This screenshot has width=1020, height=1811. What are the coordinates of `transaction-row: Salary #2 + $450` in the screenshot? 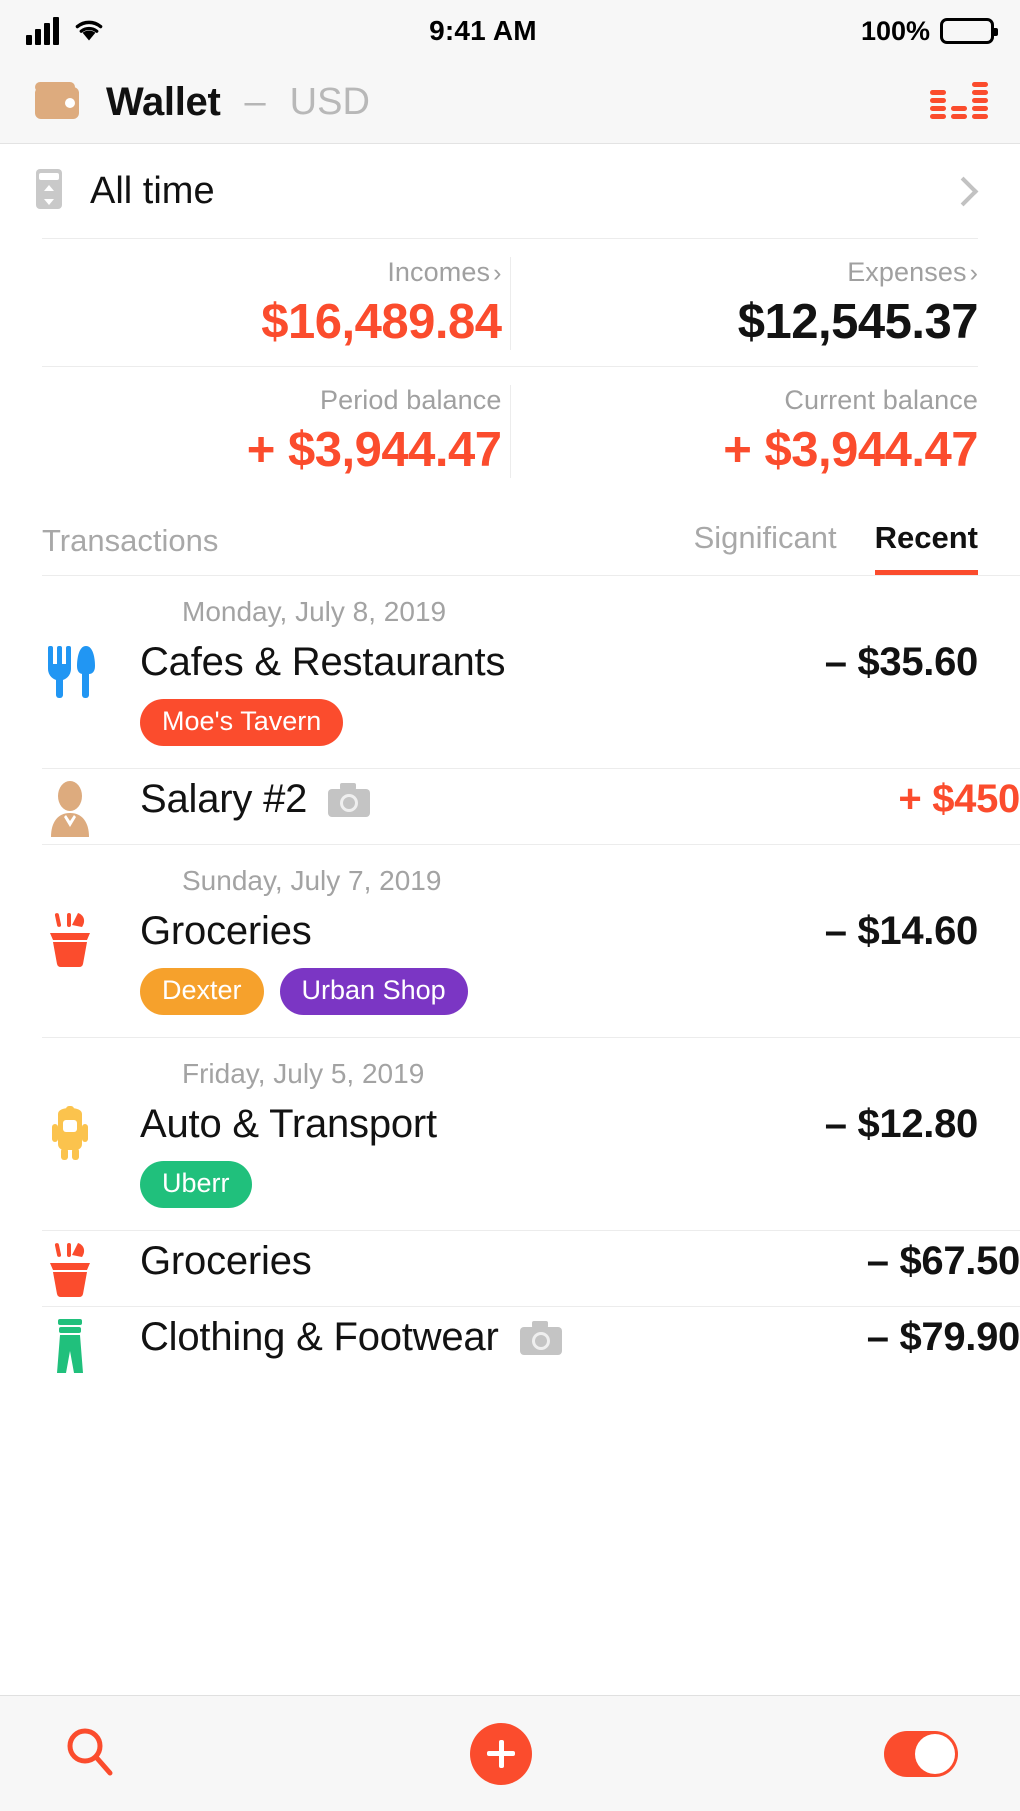 It's located at (531, 806).